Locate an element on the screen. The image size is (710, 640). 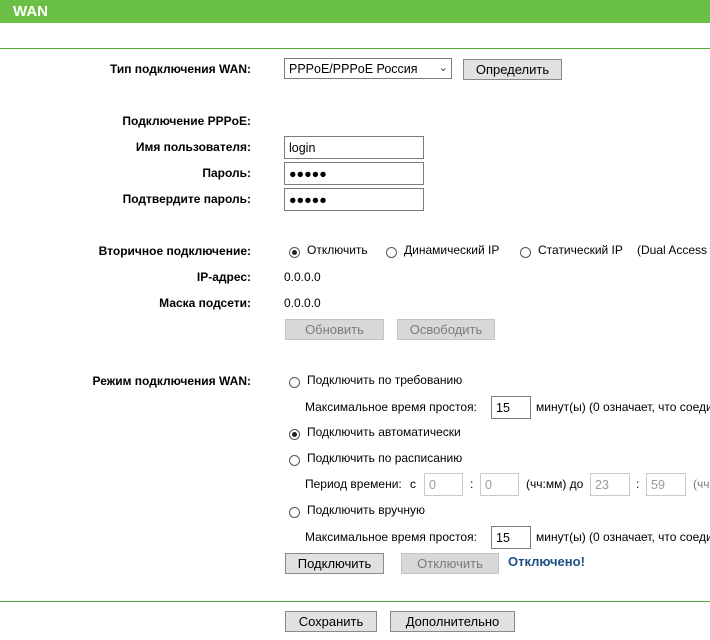
mode-auto-radio is located at coordinates (294, 434).